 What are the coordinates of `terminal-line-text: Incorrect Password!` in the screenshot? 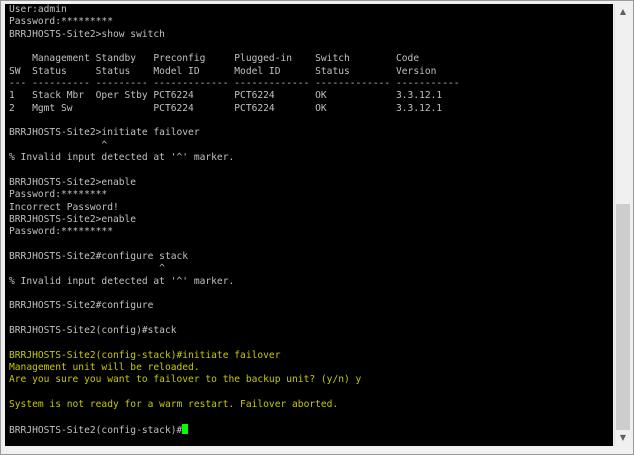 It's located at (64, 207).